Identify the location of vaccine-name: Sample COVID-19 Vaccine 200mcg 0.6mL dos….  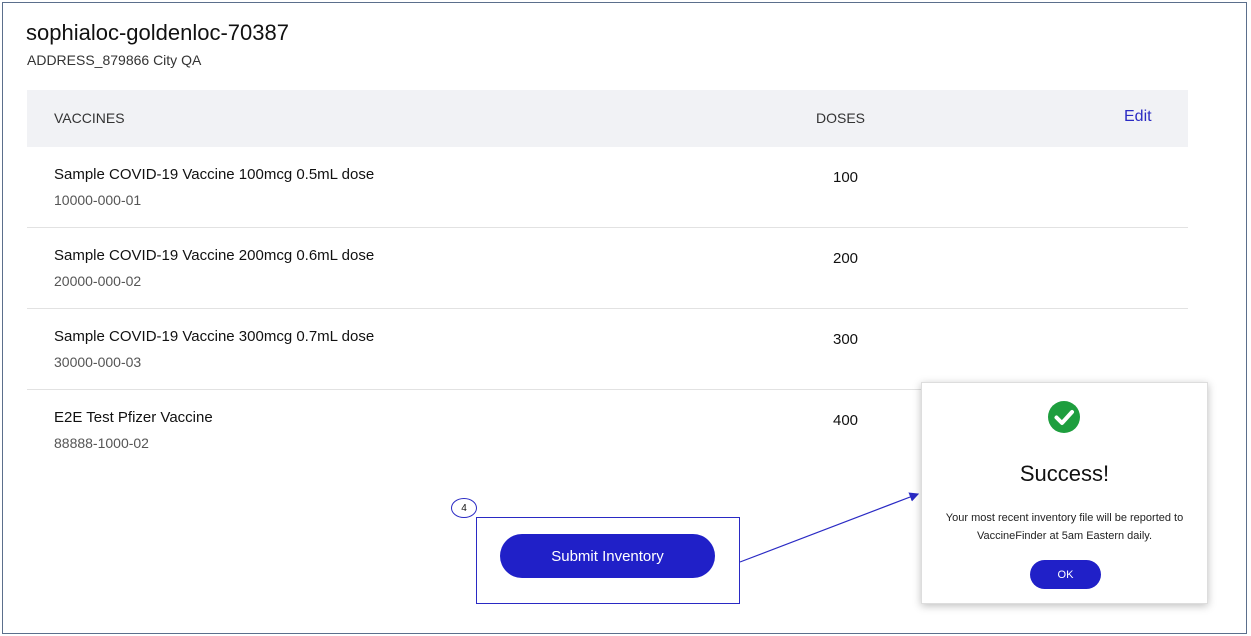
(214, 255).